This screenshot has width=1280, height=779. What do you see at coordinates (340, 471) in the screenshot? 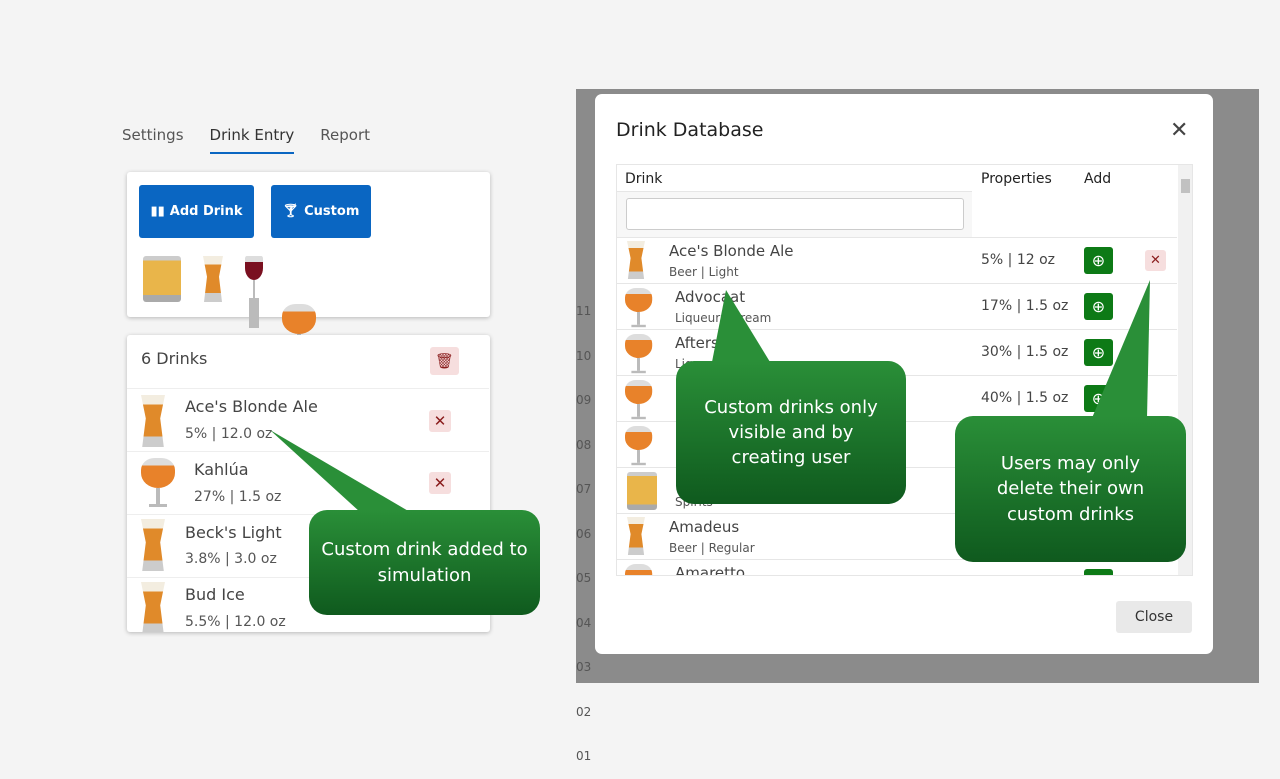
I see `callout-tail-added` at bounding box center [340, 471].